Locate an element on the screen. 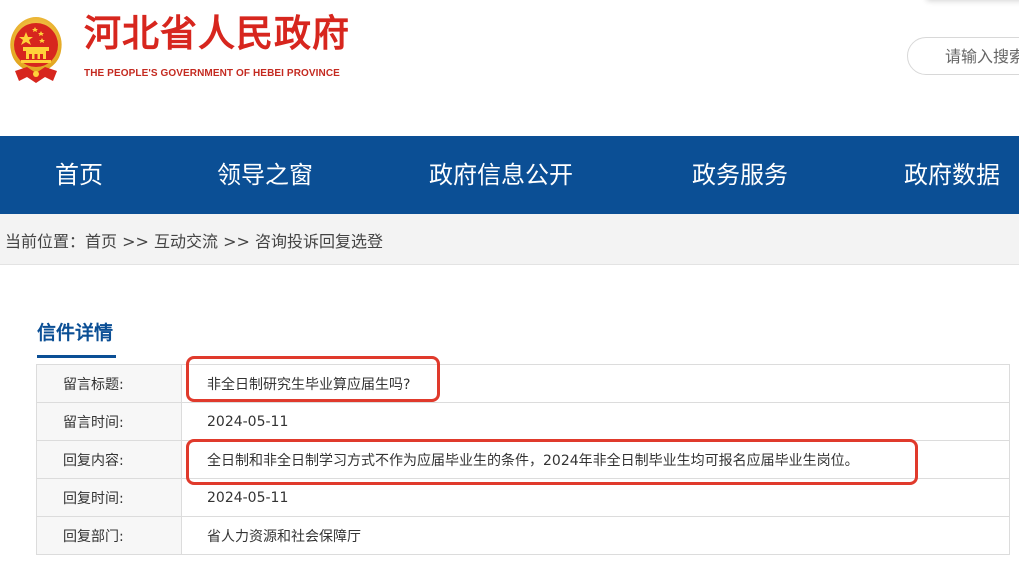 The image size is (1019, 565). section-title-underline is located at coordinates (76, 356).